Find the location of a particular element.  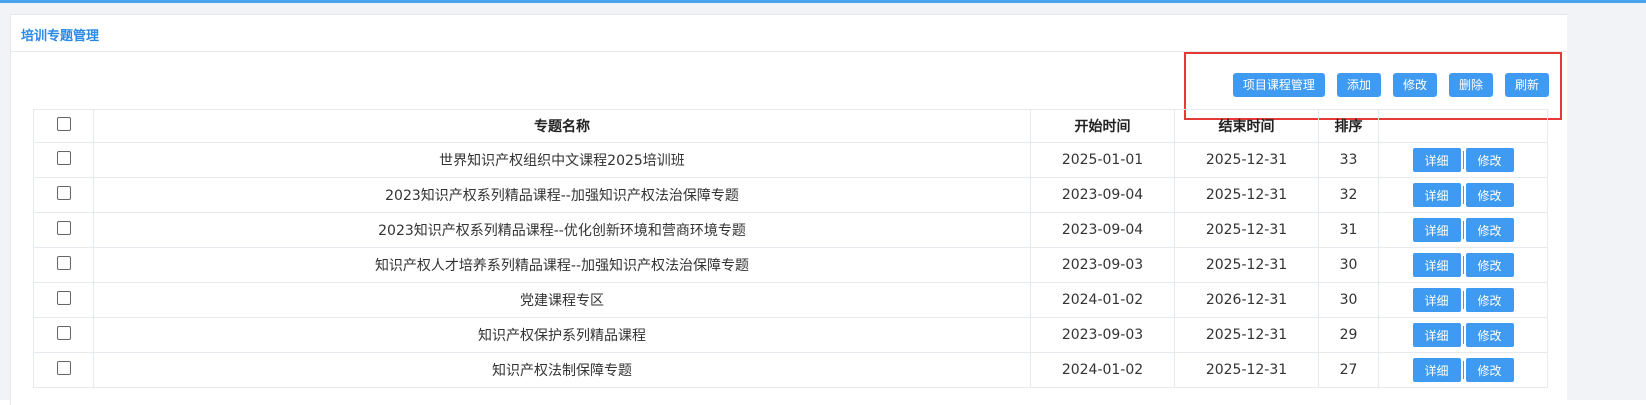

refresh-button: 刷新 is located at coordinates (1526, 85).